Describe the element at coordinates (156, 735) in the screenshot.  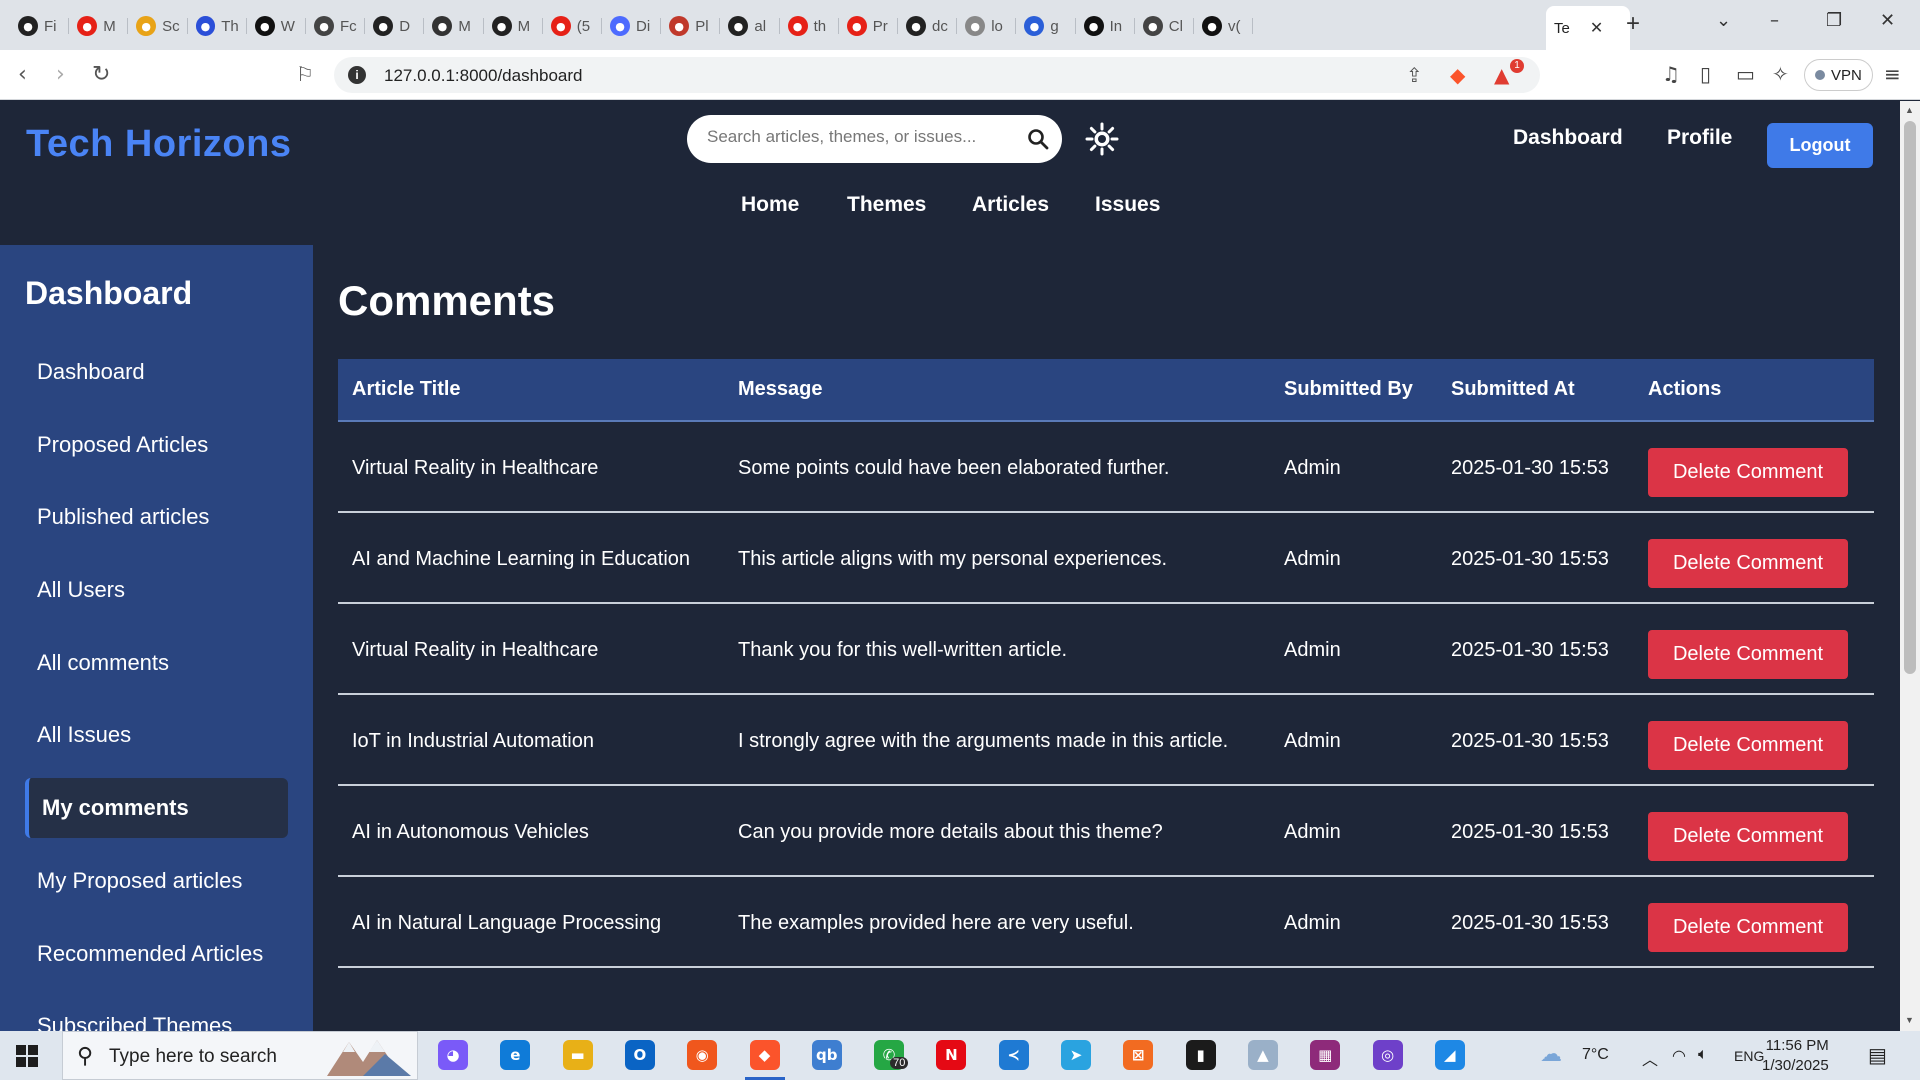
I see `sidebar-item-all-issues: All Issues` at that location.